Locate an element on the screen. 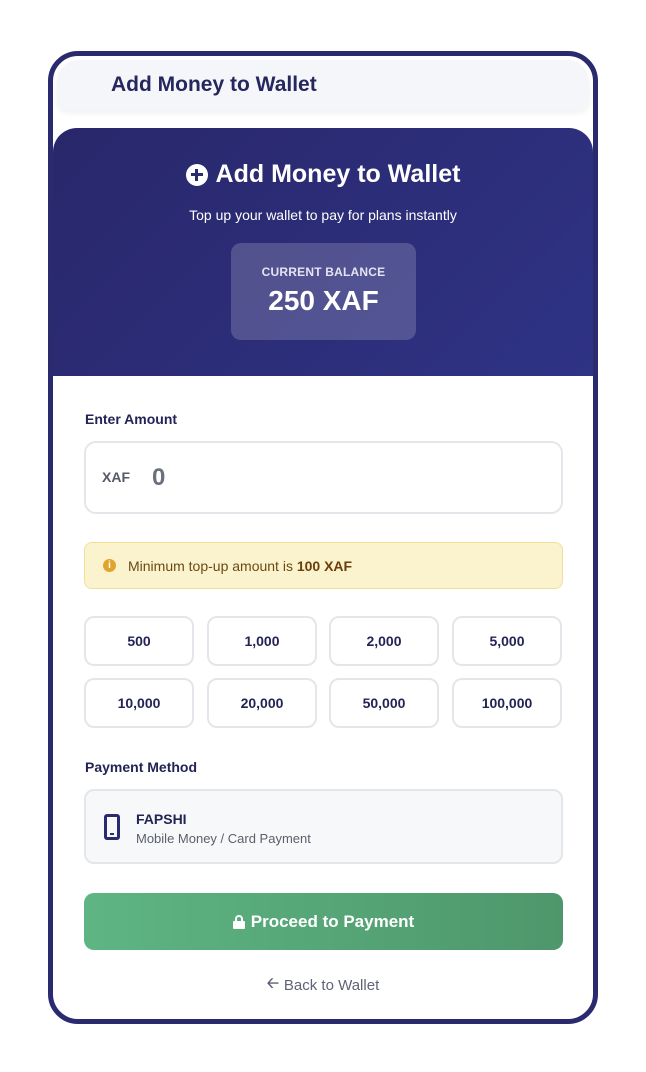  preset-button: 100,000 is located at coordinates (507, 703).